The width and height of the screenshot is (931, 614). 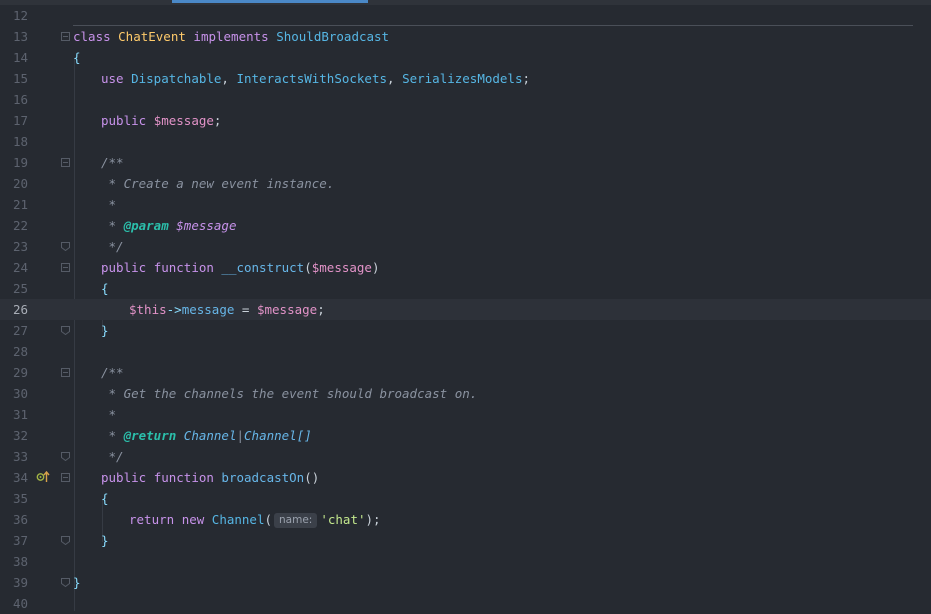 What do you see at coordinates (465, 351) in the screenshot?
I see `code-line: 28` at bounding box center [465, 351].